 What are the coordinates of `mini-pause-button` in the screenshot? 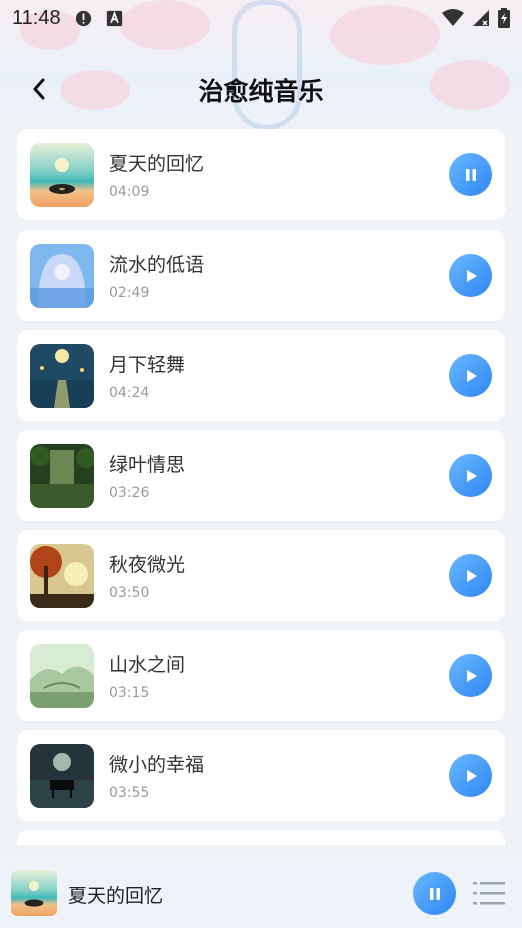 It's located at (434, 893).